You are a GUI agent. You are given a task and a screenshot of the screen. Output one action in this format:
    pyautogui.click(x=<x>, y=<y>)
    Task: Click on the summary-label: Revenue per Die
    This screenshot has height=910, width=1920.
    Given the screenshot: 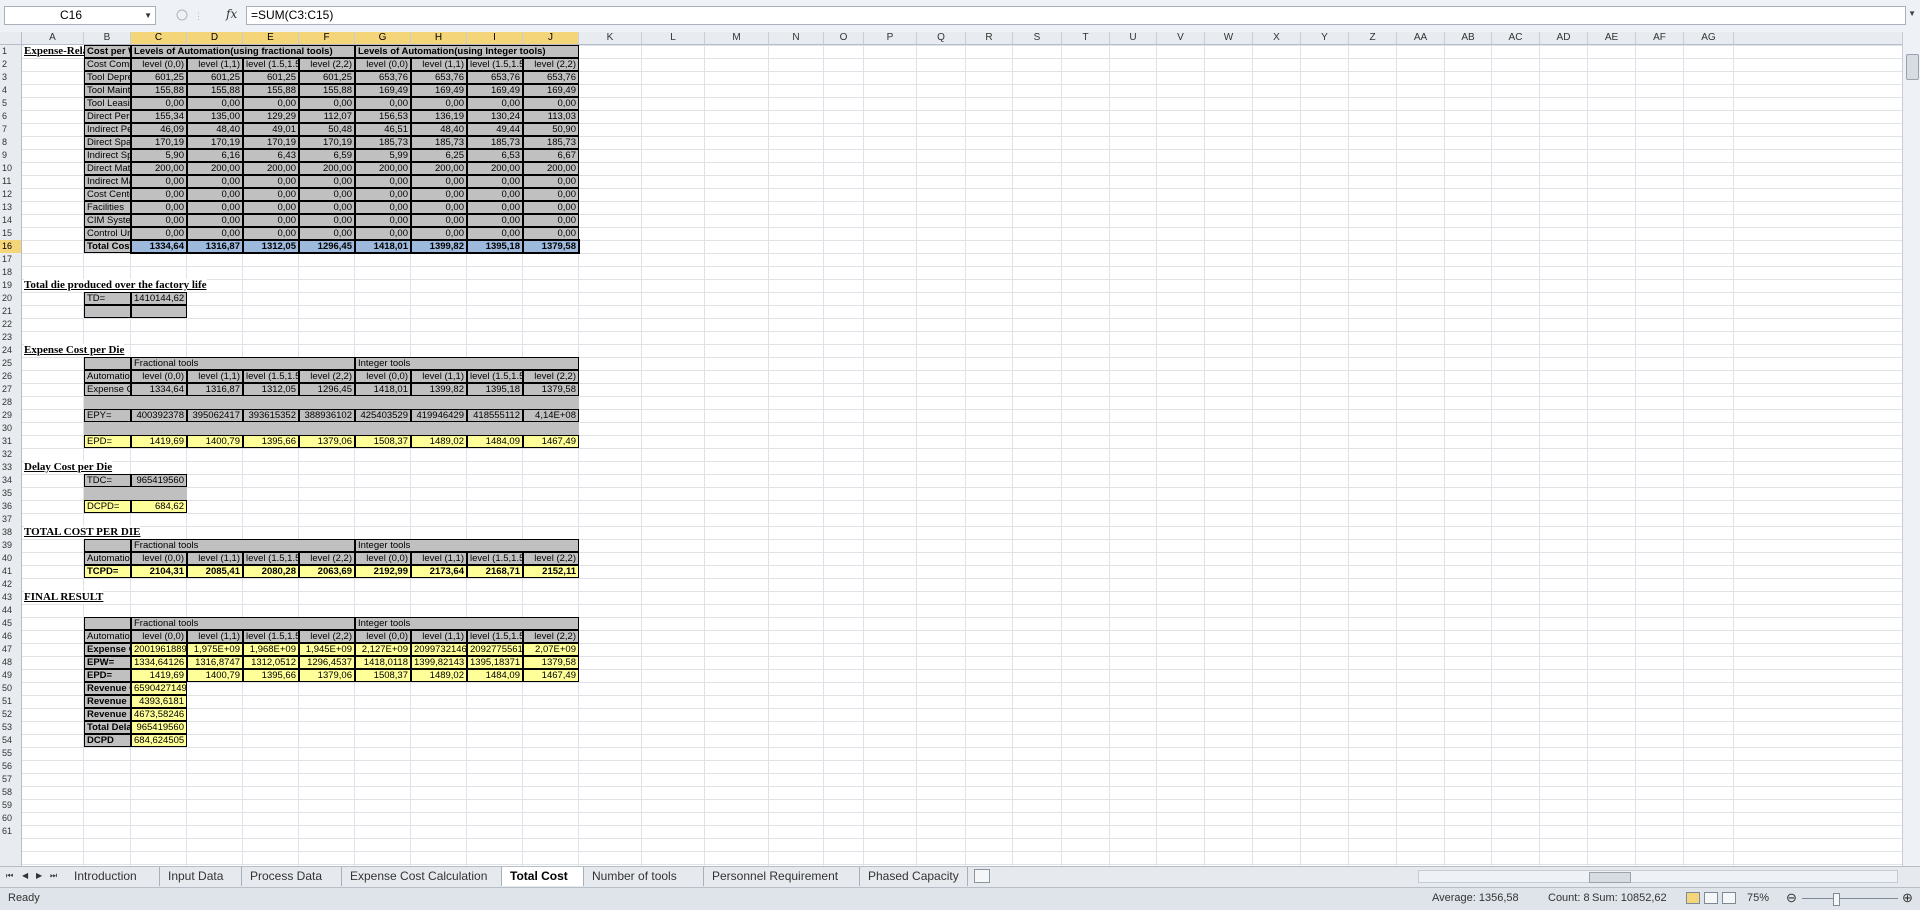 What is the action you would take?
    pyautogui.click(x=107, y=714)
    